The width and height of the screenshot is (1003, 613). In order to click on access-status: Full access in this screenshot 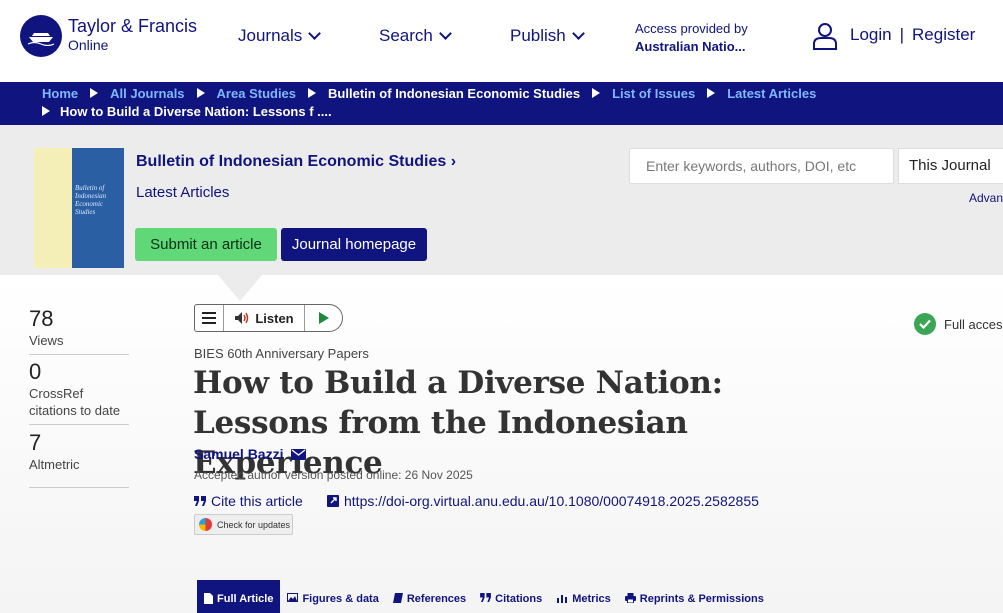, I will do `click(958, 324)`.